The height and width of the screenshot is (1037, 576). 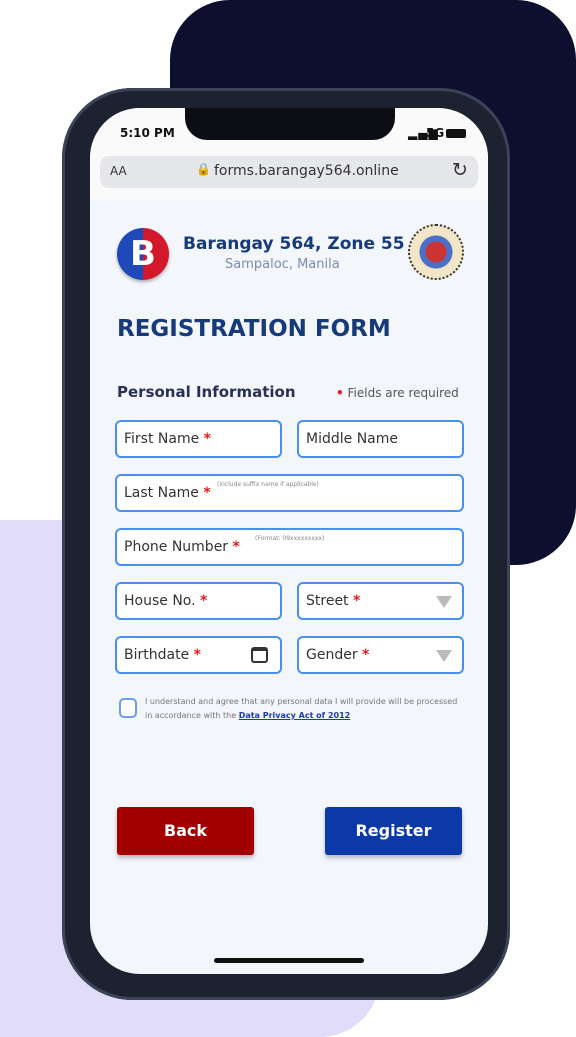 What do you see at coordinates (380, 601) in the screenshot?
I see `street-select: Street *` at bounding box center [380, 601].